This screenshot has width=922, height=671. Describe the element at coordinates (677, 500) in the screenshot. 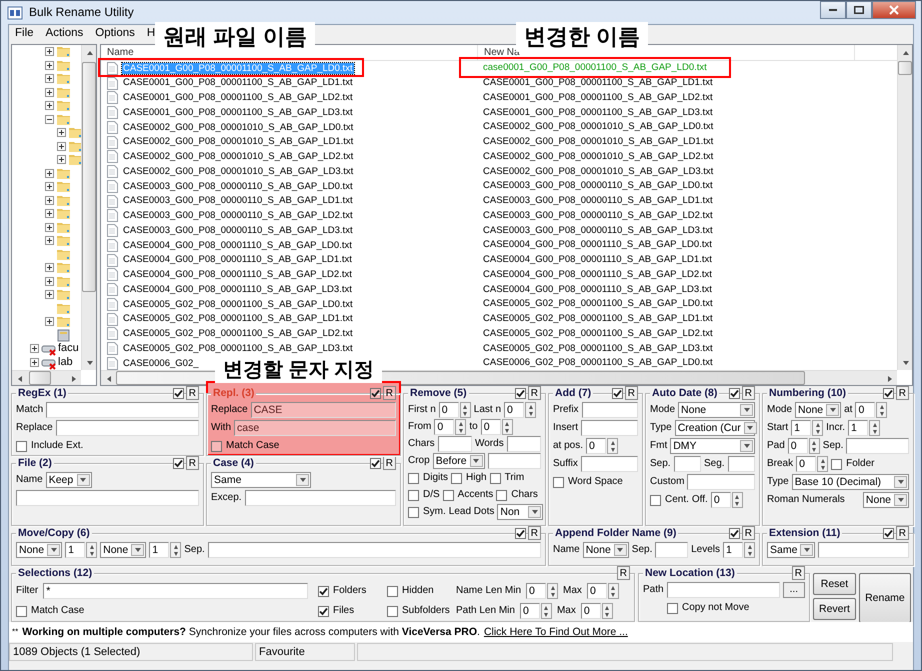

I see `checkbox-label: Cent.` at that location.